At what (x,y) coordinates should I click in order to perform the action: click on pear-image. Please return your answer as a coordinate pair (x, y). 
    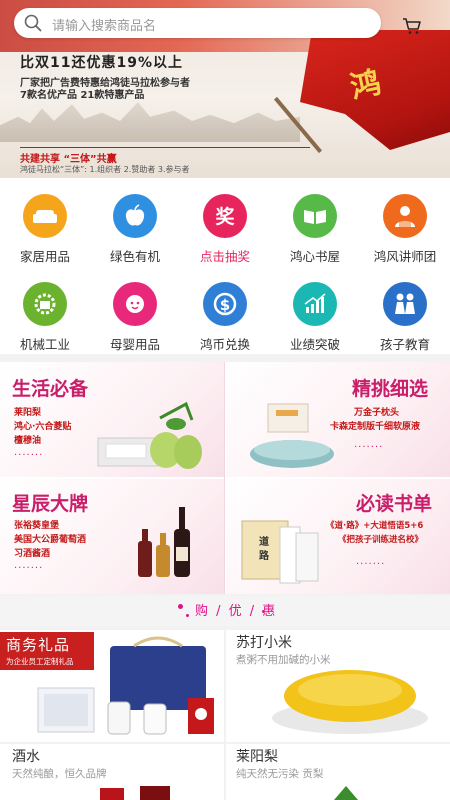
    Looking at the image, I should click on (346, 793).